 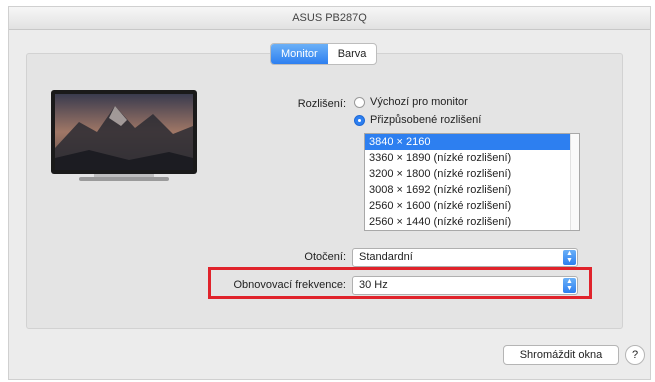 What do you see at coordinates (561, 355) in the screenshot?
I see `gather-windows-button: Shromáždit okna` at bounding box center [561, 355].